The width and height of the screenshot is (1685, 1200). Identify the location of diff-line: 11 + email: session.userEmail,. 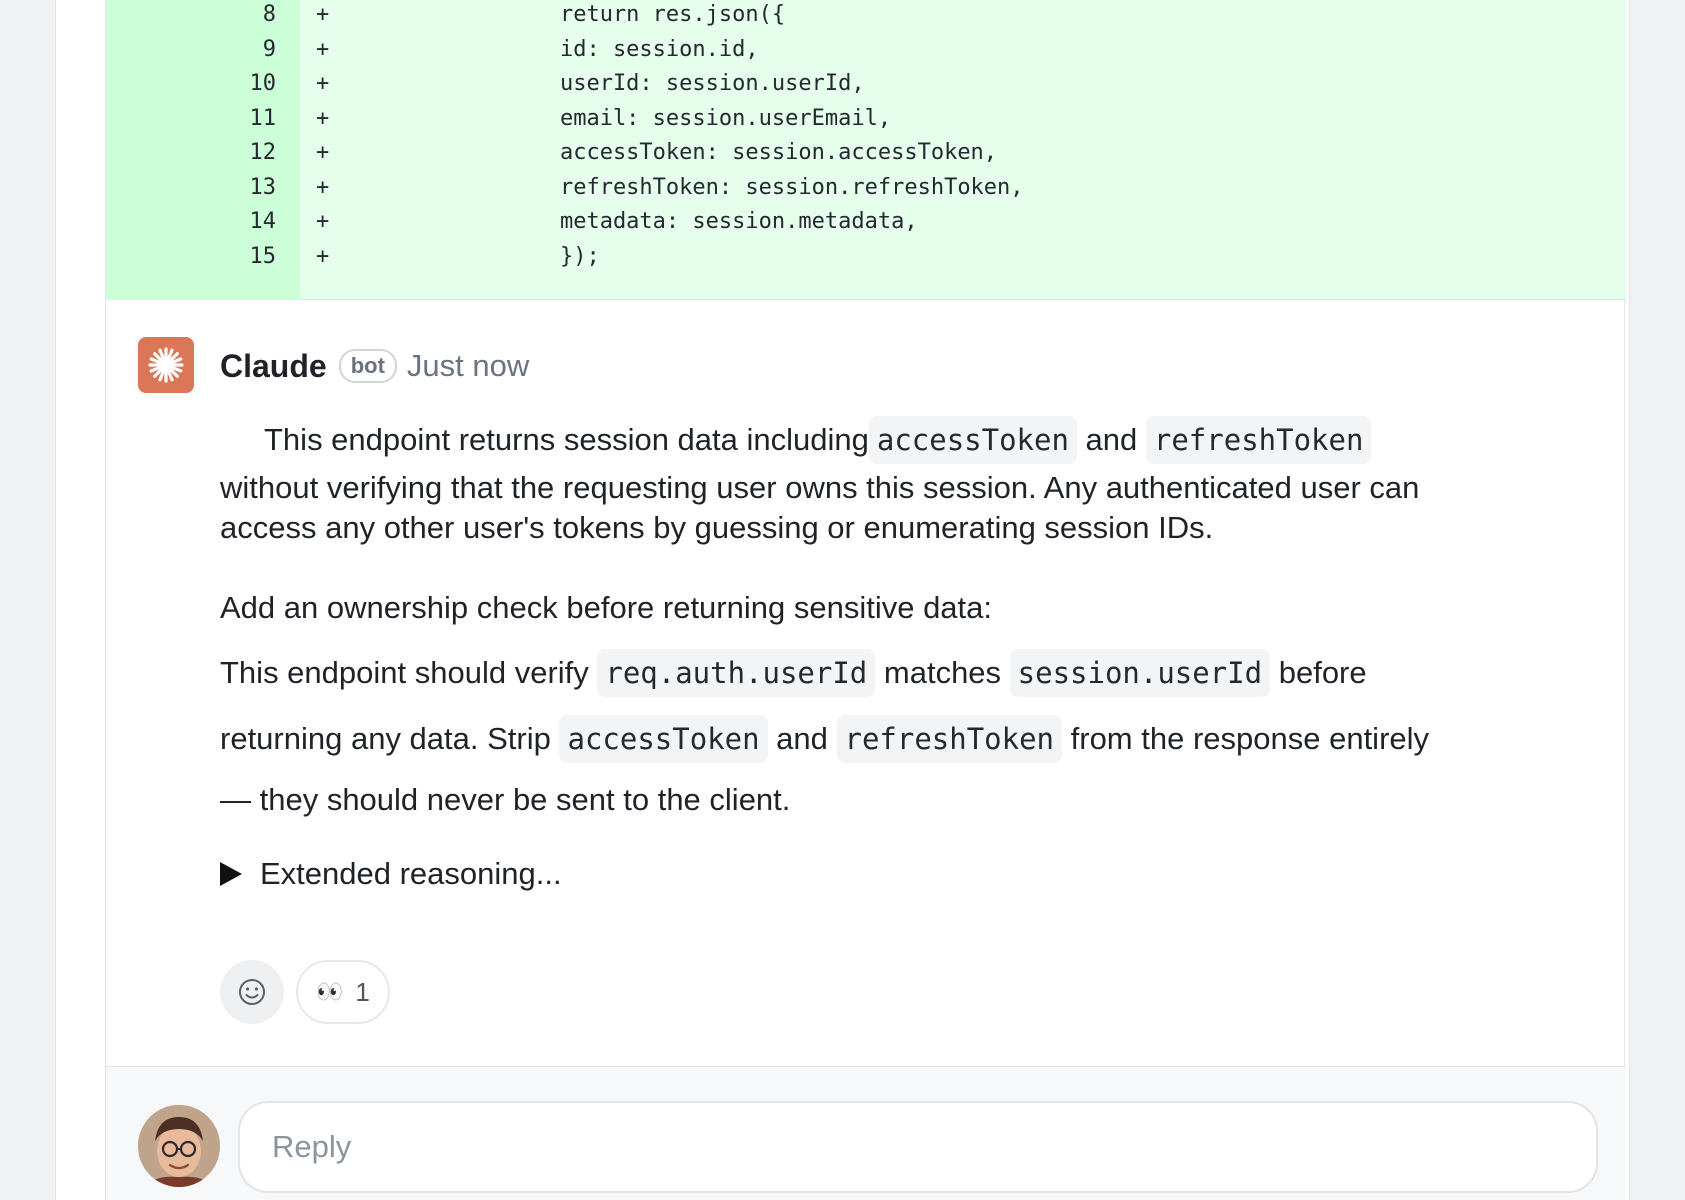
(866, 121).